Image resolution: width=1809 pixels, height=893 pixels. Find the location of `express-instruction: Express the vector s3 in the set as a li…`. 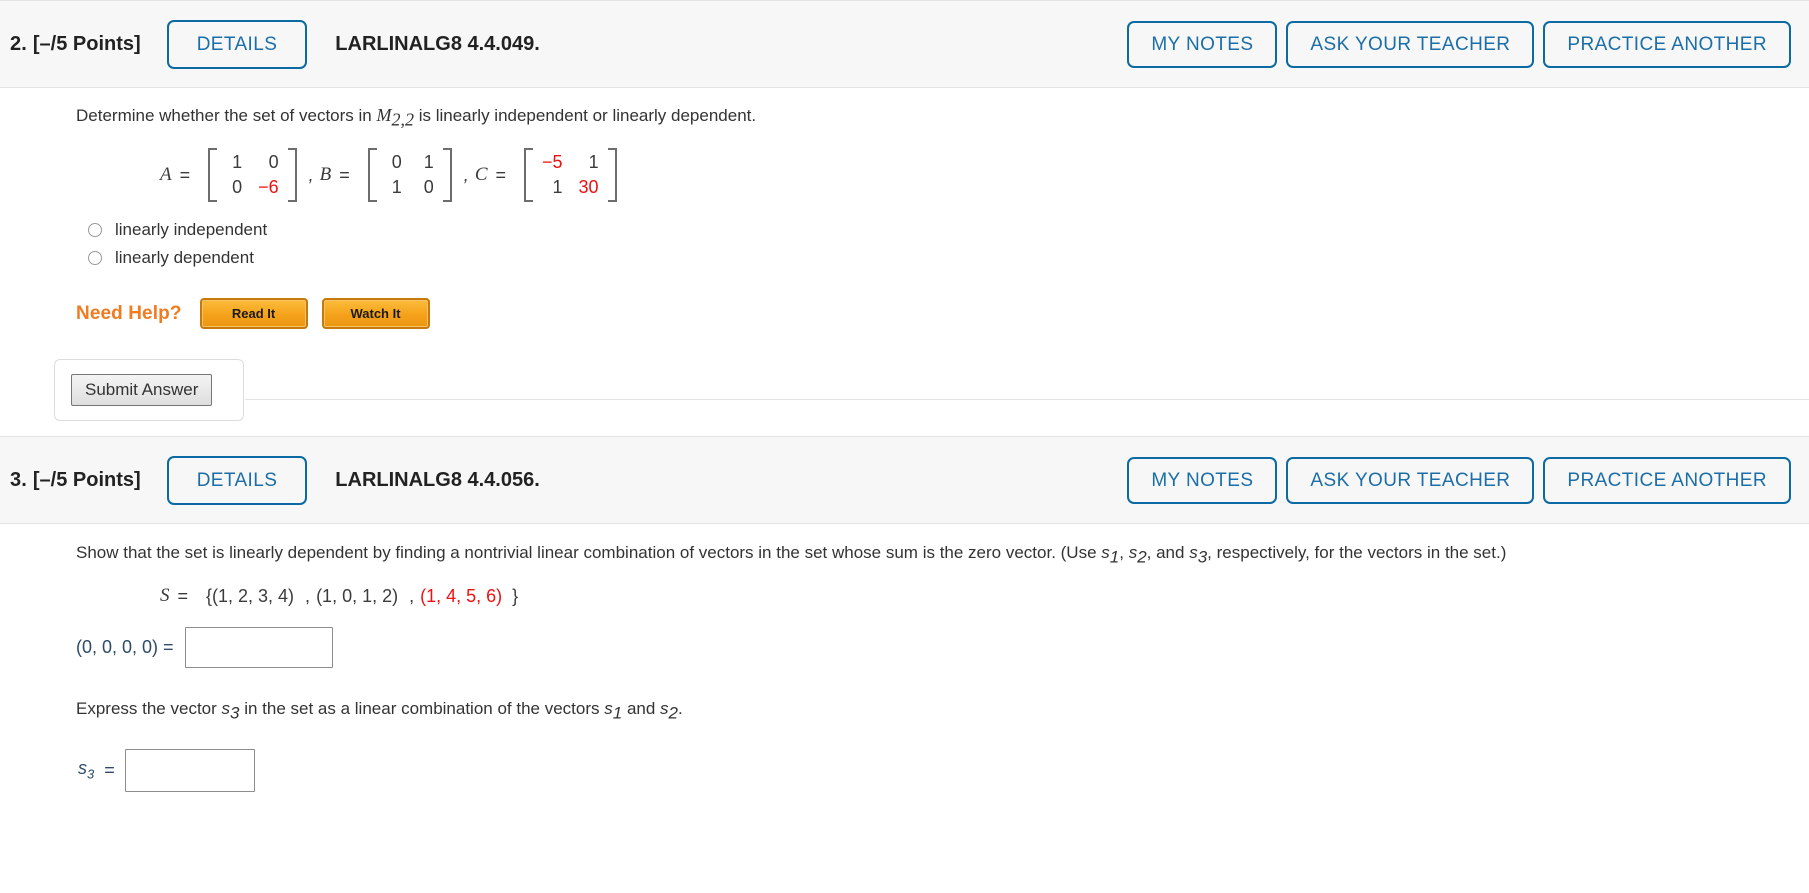

express-instruction: Express the vector s3 in the set as a li… is located at coordinates (900, 697).